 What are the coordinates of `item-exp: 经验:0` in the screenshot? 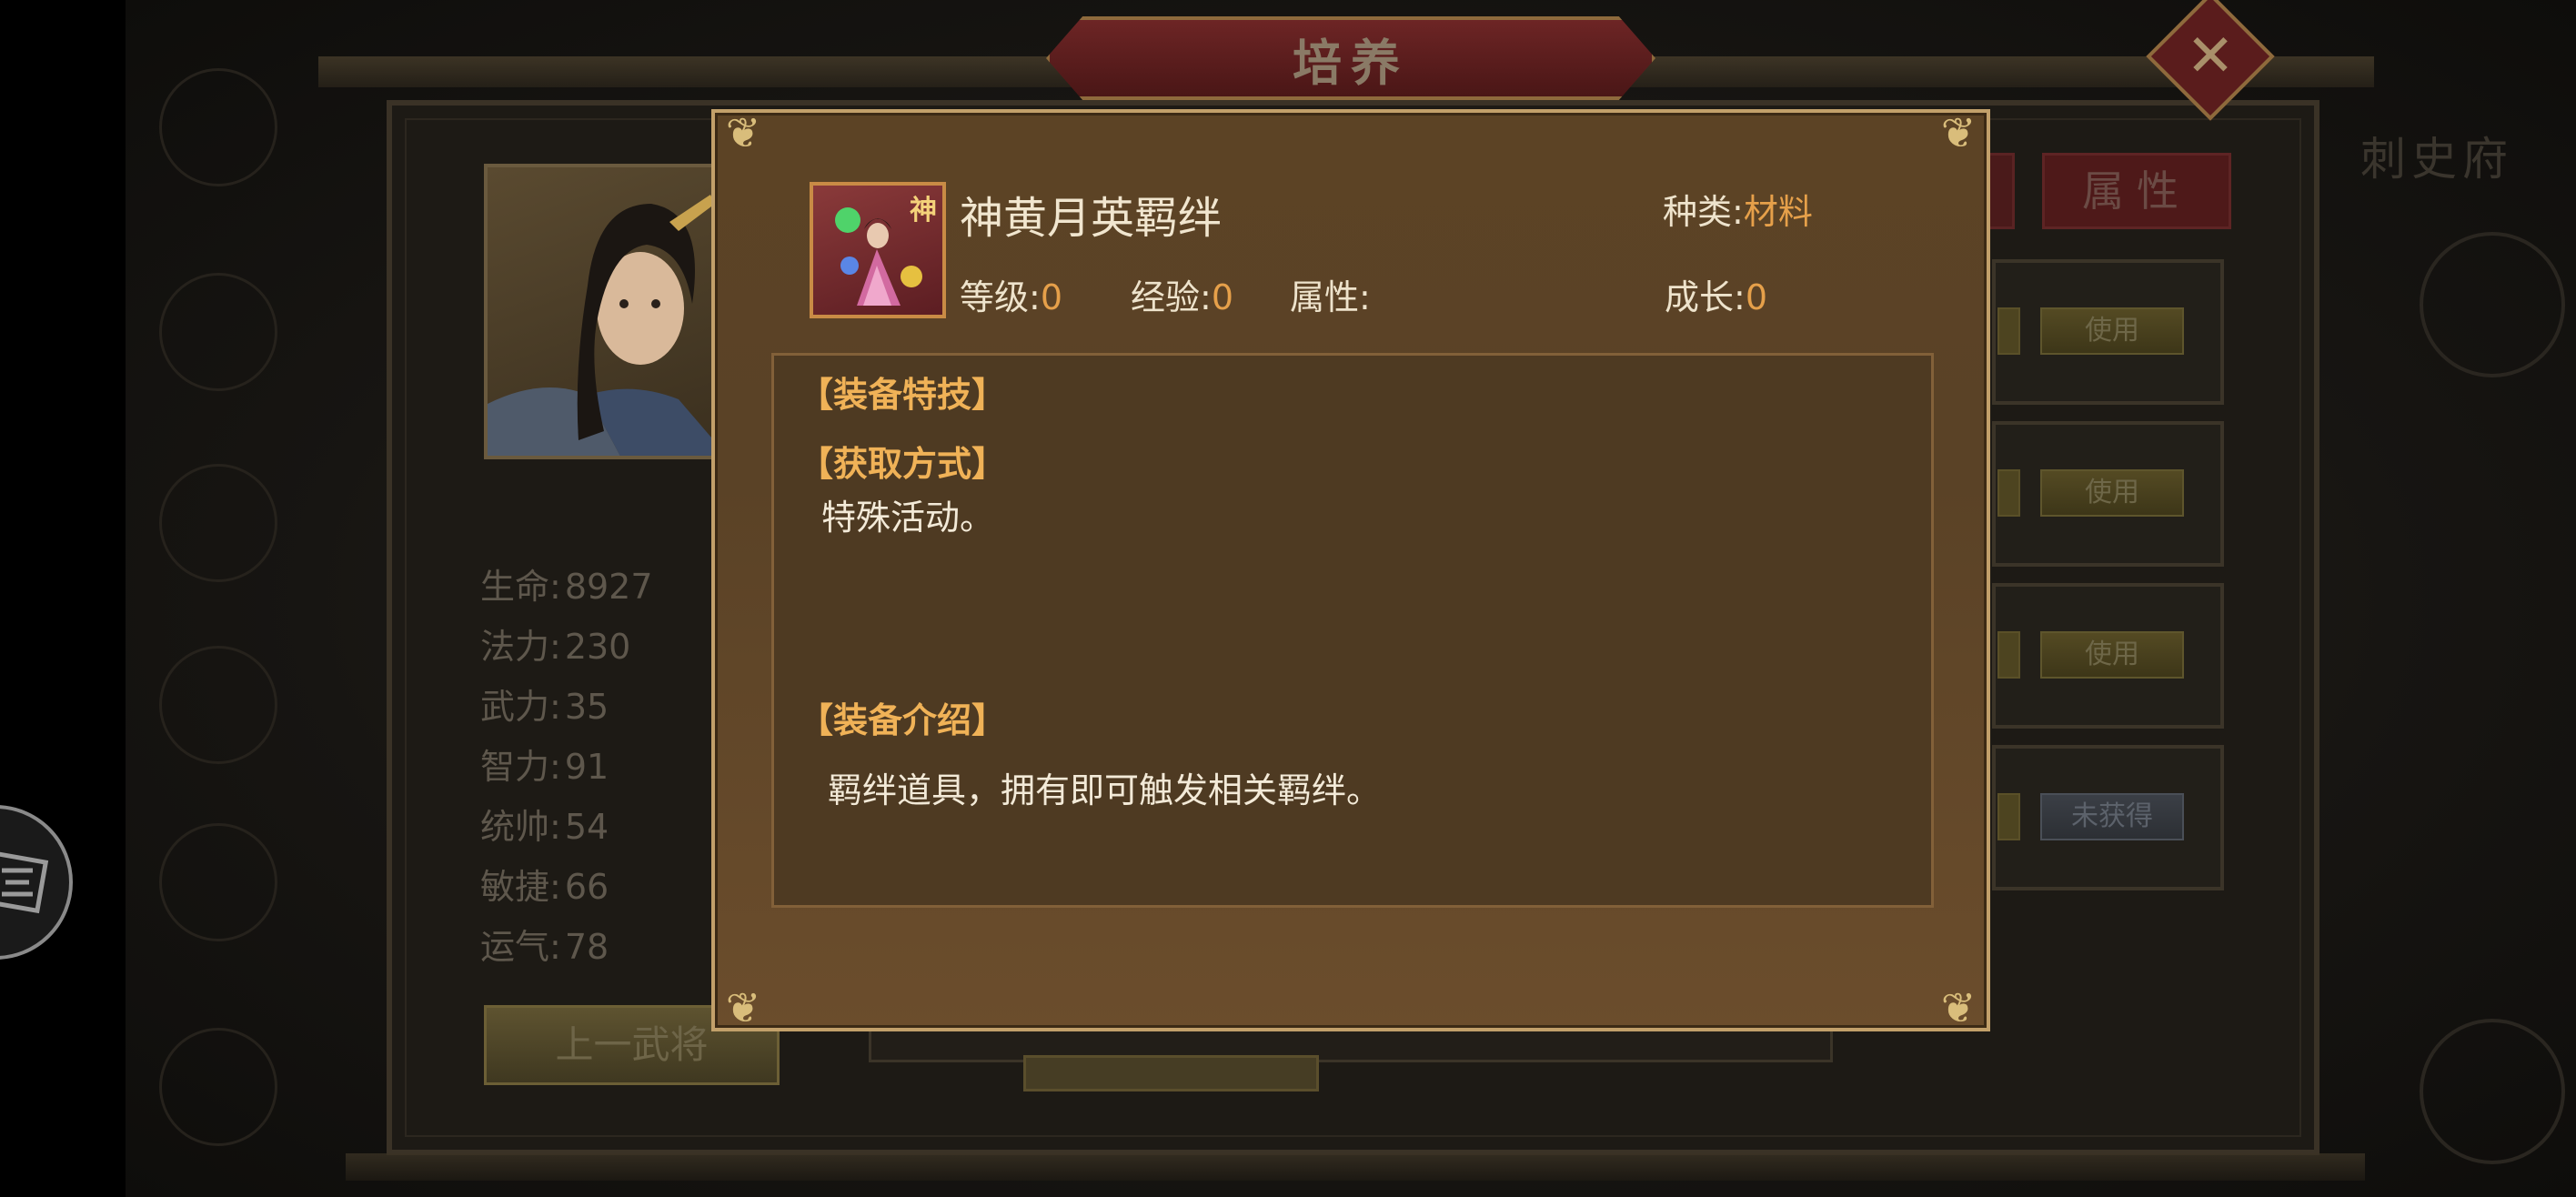 It's located at (1182, 297).